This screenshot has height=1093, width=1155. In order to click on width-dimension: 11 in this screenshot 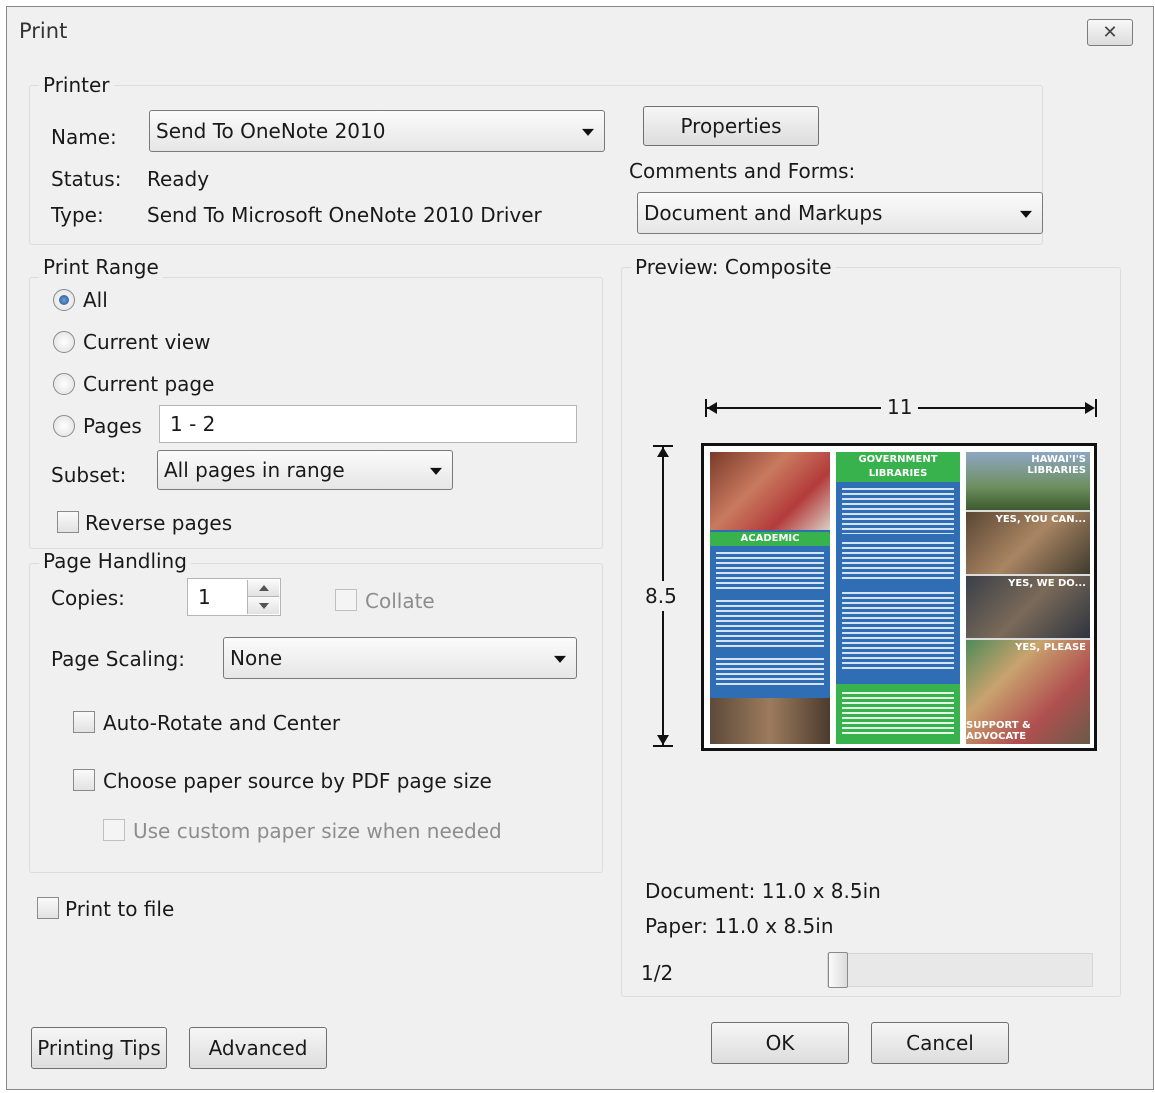, I will do `click(901, 408)`.